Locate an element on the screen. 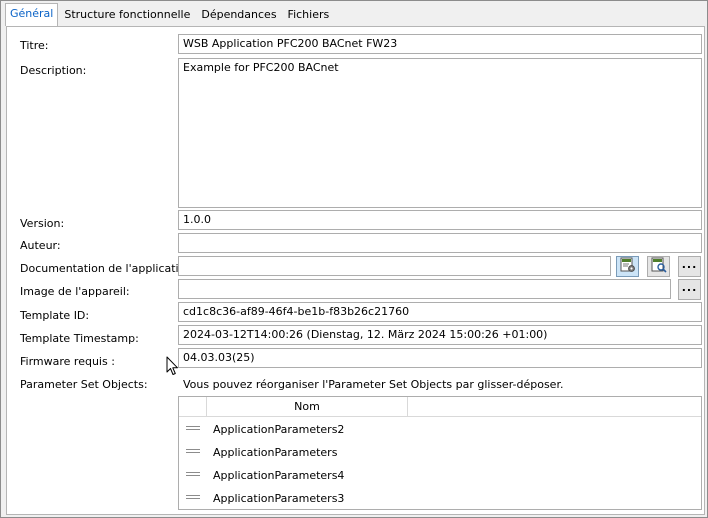 Image resolution: width=708 pixels, height=518 pixels. parameter-set-objects-label: Parameter Set Objects: is located at coordinates (84, 384).